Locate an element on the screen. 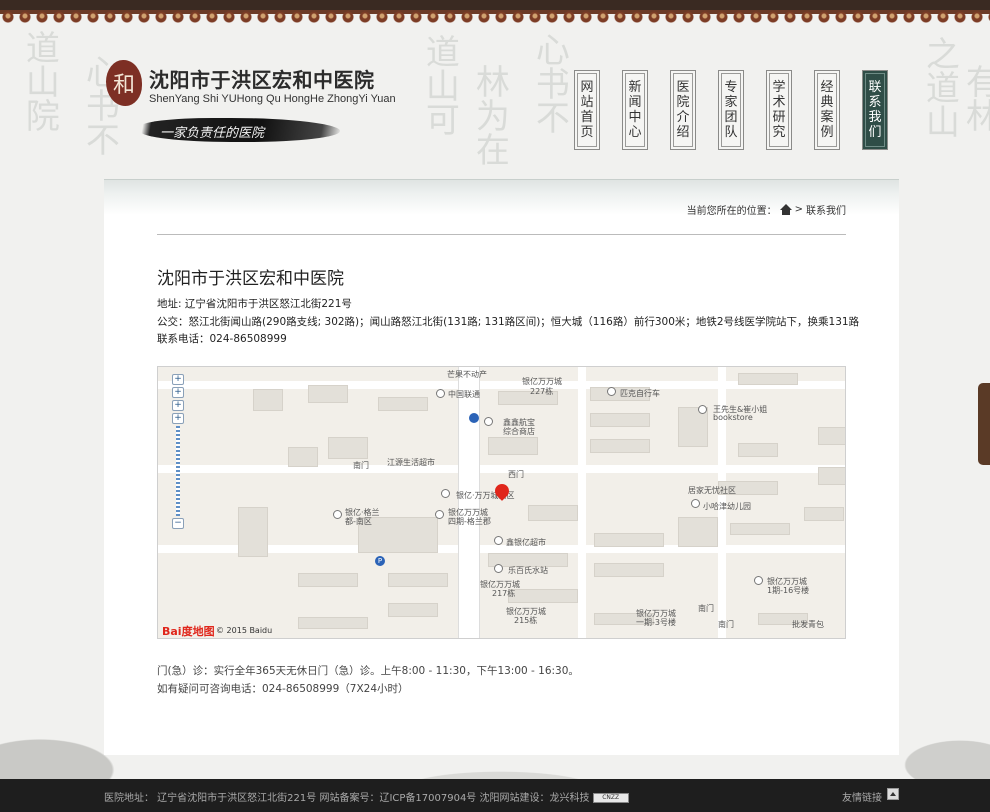  nav-item-home: 网站首页 is located at coordinates (587, 110).